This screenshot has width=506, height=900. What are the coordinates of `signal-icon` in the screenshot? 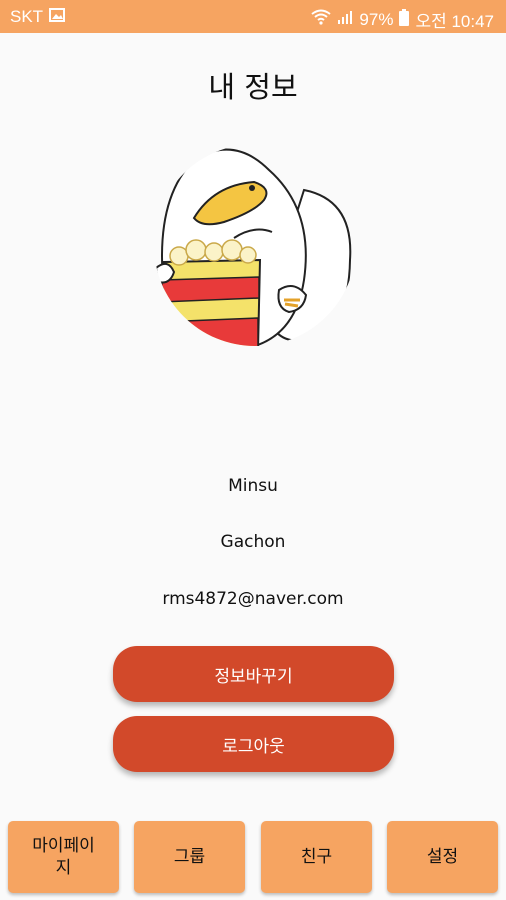 It's located at (345, 19).